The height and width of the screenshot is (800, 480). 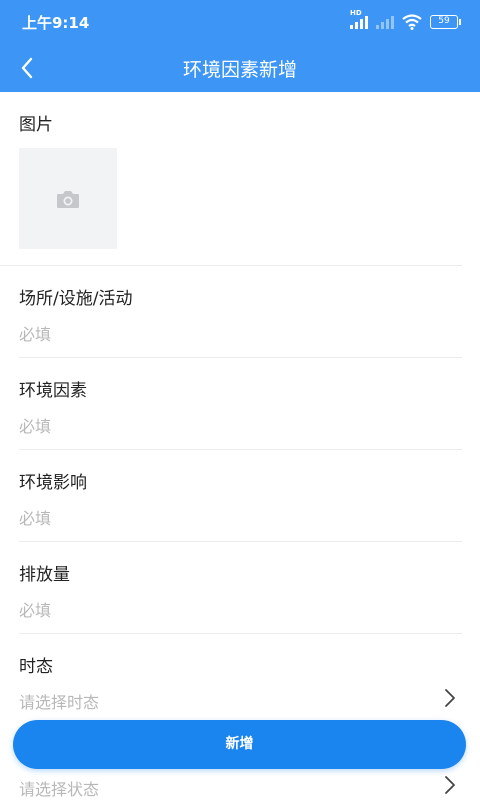 What do you see at coordinates (56, 23) in the screenshot?
I see `status-time: 上午9:14` at bounding box center [56, 23].